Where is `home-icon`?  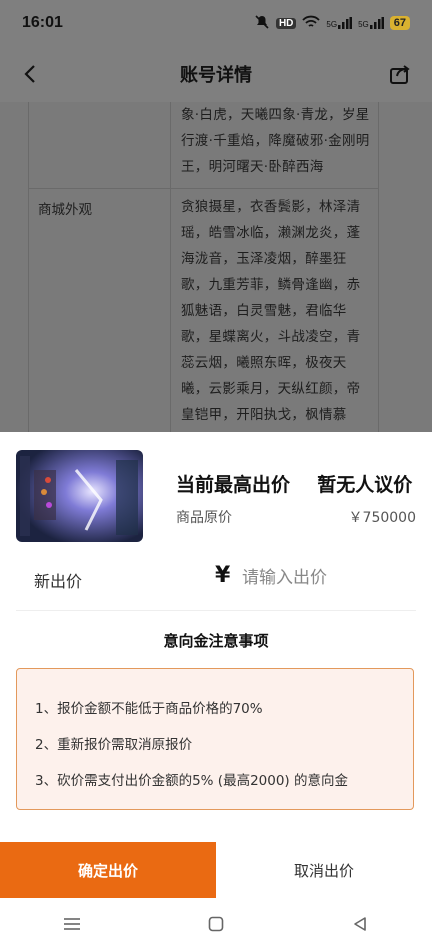 home-icon is located at coordinates (216, 924).